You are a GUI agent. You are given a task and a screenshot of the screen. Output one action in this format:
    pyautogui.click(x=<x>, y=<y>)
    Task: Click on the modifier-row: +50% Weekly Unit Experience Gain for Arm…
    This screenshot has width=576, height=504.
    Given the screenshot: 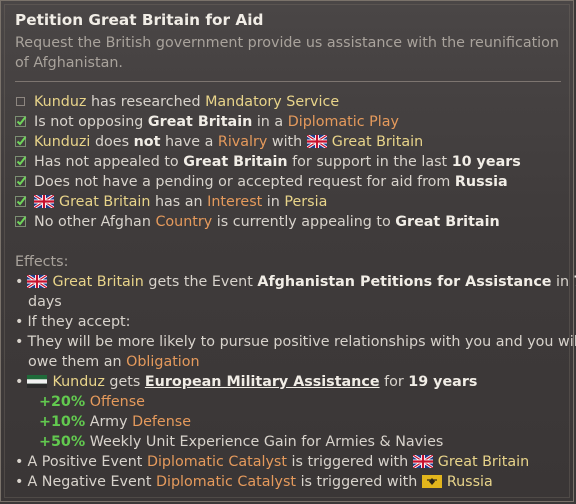 What is the action you would take?
    pyautogui.click(x=241, y=442)
    